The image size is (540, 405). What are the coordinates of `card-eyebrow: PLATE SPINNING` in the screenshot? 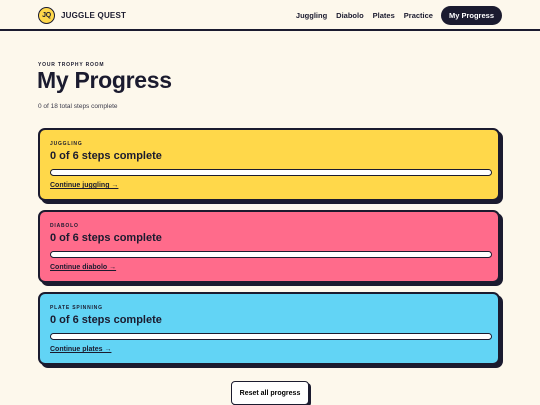 It's located at (76, 308).